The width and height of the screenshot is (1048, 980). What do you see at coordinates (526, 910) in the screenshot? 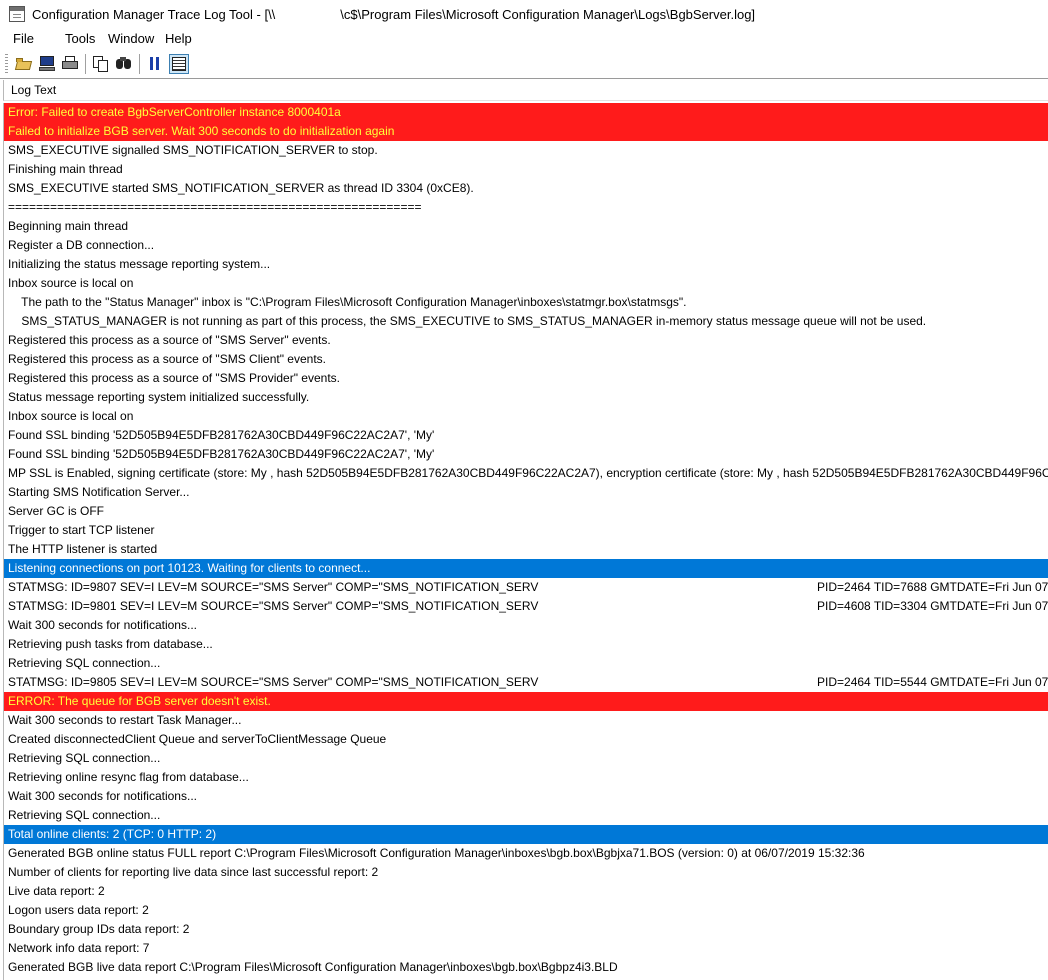
I see `log-row: Logon users data report: 2` at bounding box center [526, 910].